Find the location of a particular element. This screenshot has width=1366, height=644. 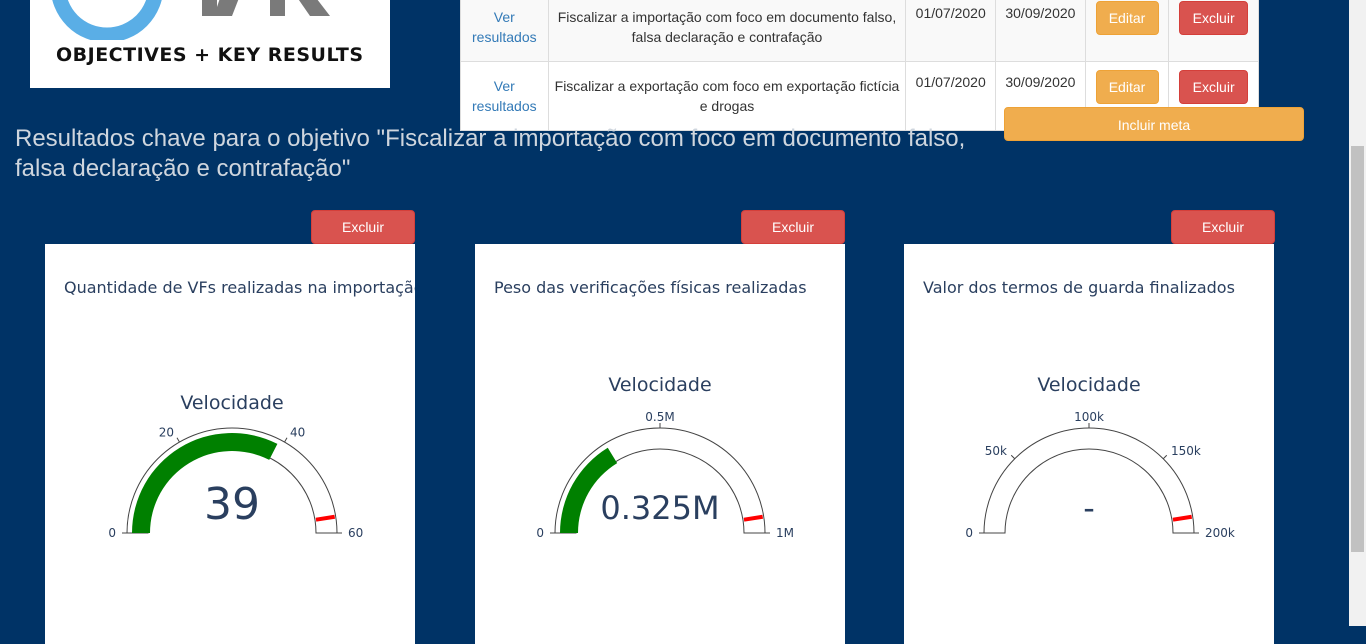

add-goal-button: Incluir meta is located at coordinates (1154, 124).